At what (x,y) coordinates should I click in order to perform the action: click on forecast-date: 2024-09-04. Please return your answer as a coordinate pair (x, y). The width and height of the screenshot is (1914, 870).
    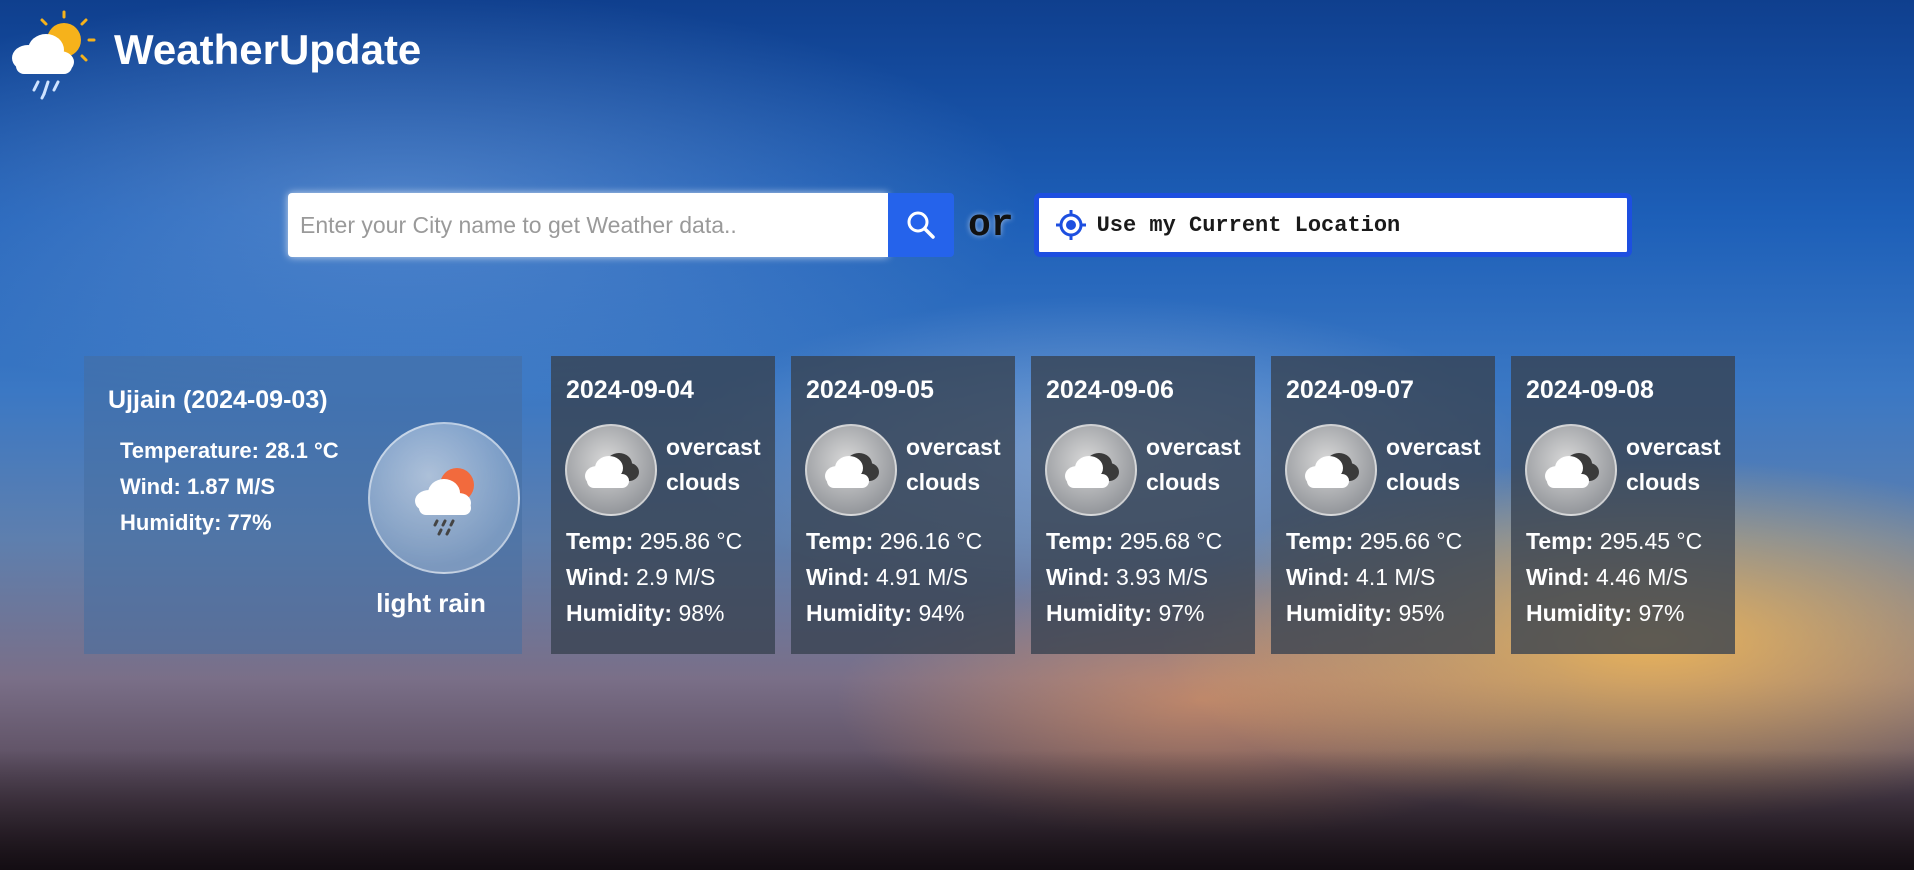
    Looking at the image, I should click on (630, 390).